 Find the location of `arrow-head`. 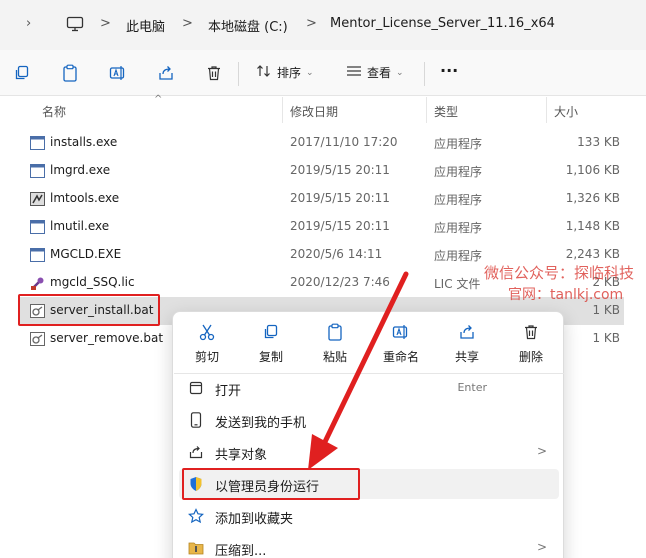

arrow-head is located at coordinates (323, 452).